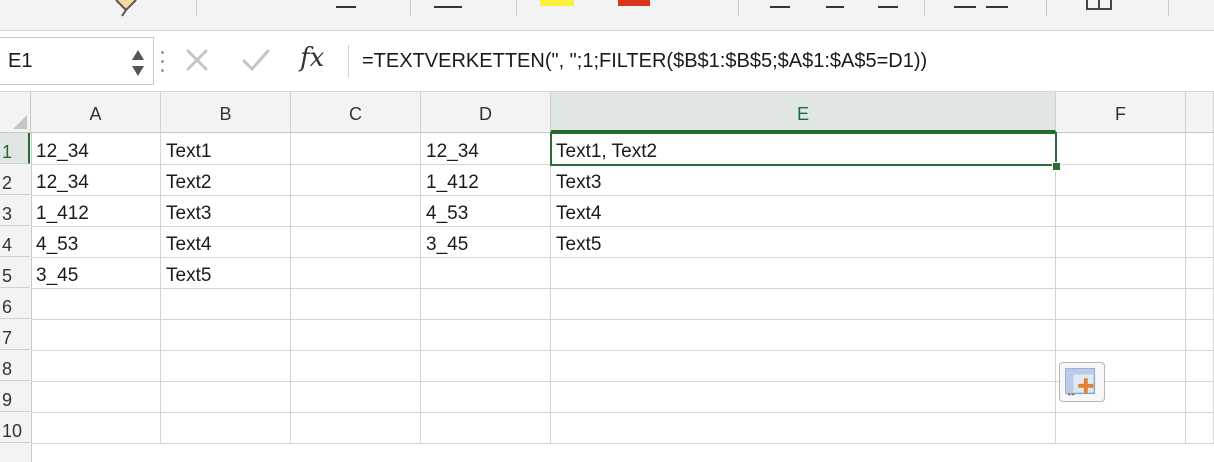 The image size is (1214, 462). Describe the element at coordinates (1082, 382) in the screenshot. I see `paste-options-button` at that location.